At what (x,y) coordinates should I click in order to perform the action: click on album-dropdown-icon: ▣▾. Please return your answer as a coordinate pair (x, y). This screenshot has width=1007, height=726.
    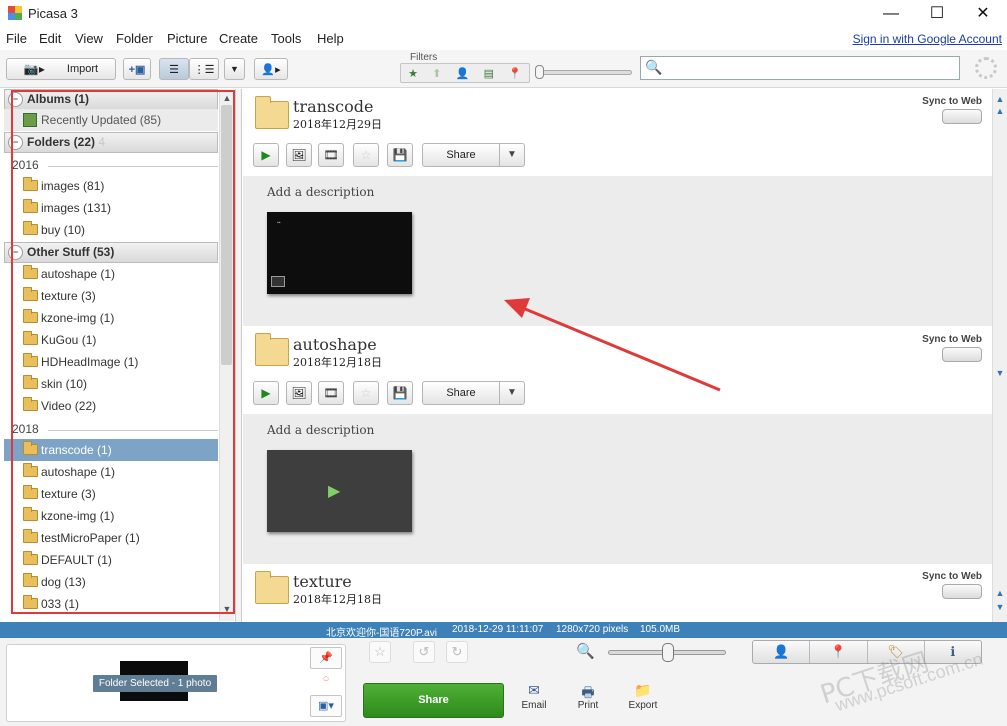
    Looking at the image, I should click on (326, 706).